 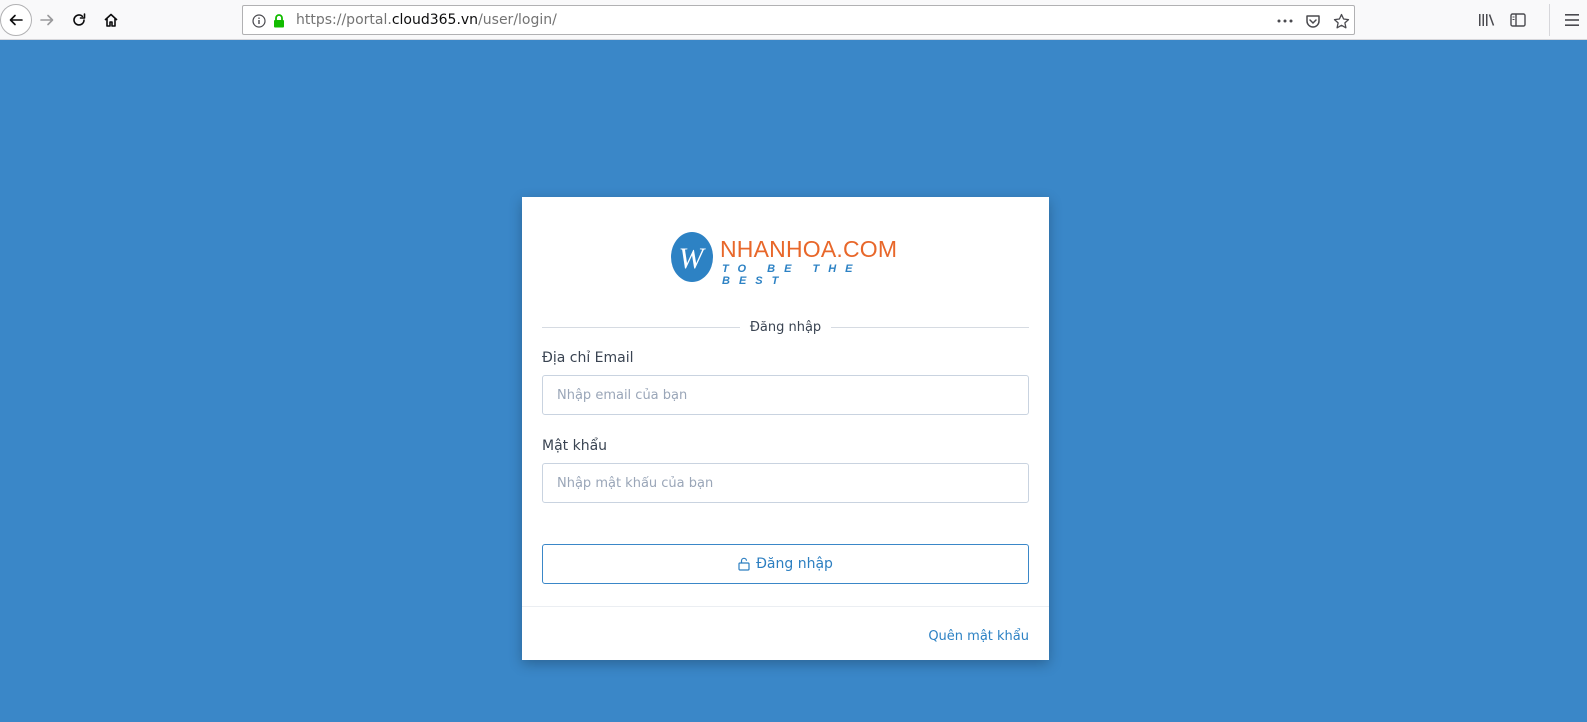 I want to click on url-path: /user/login/, so click(x=517, y=20).